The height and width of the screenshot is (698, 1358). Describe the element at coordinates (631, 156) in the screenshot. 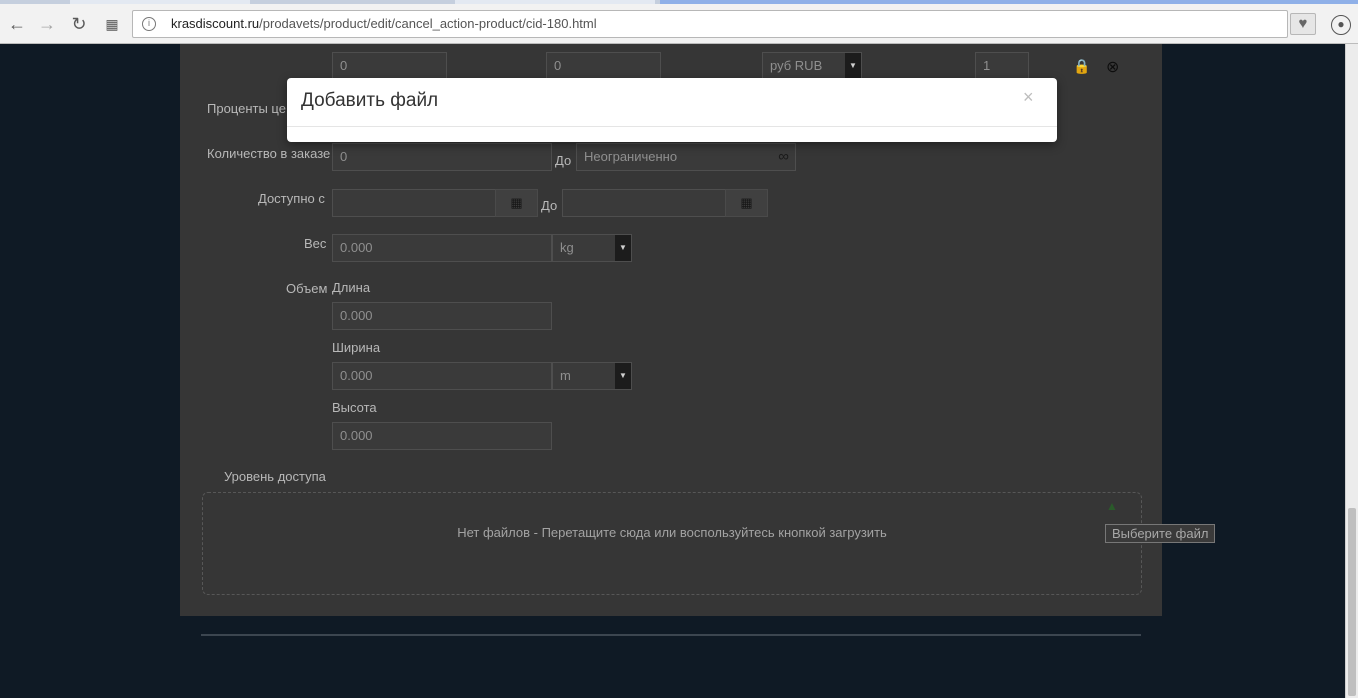

I see `quantity-to-value: Неограниченно` at that location.